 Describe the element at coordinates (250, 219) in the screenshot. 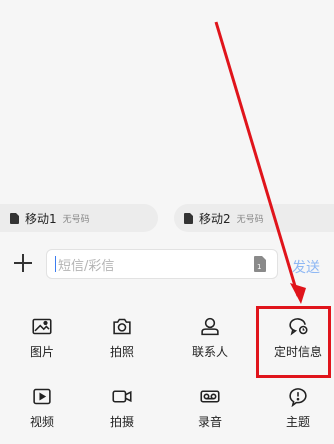

I see `sim2-number: 无号码` at that location.